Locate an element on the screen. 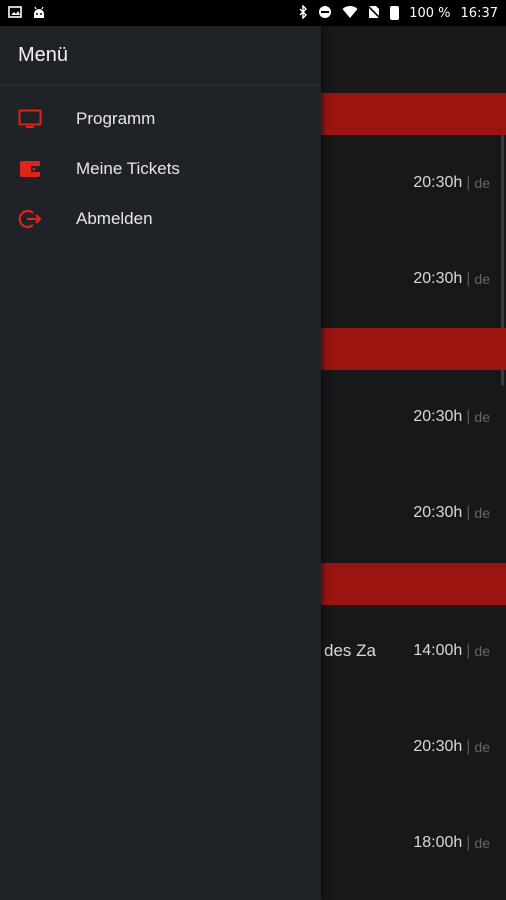 This screenshot has width=506, height=900. tv-icon is located at coordinates (38, 119).